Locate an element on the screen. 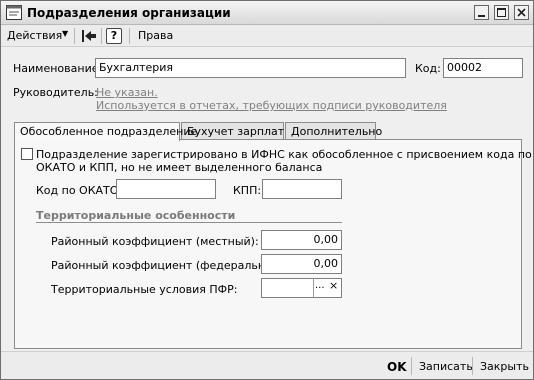 The height and width of the screenshot is (380, 534). maximize-icon is located at coordinates (501, 12).